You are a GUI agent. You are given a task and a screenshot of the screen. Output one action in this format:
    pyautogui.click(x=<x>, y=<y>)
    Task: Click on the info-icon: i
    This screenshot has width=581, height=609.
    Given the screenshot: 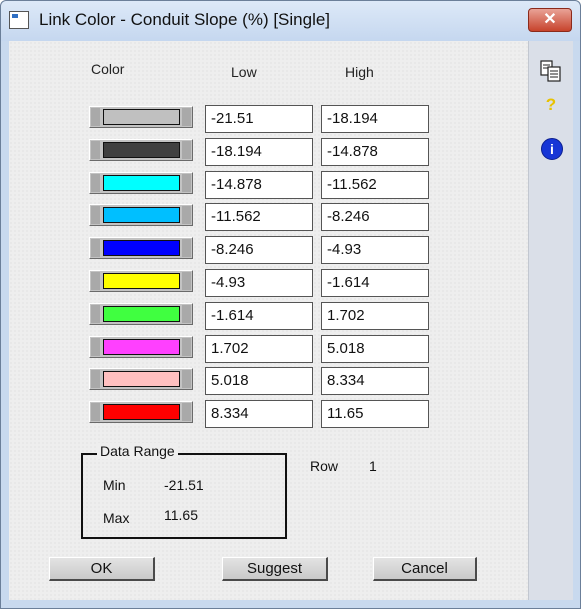 What is the action you would take?
    pyautogui.click(x=552, y=149)
    